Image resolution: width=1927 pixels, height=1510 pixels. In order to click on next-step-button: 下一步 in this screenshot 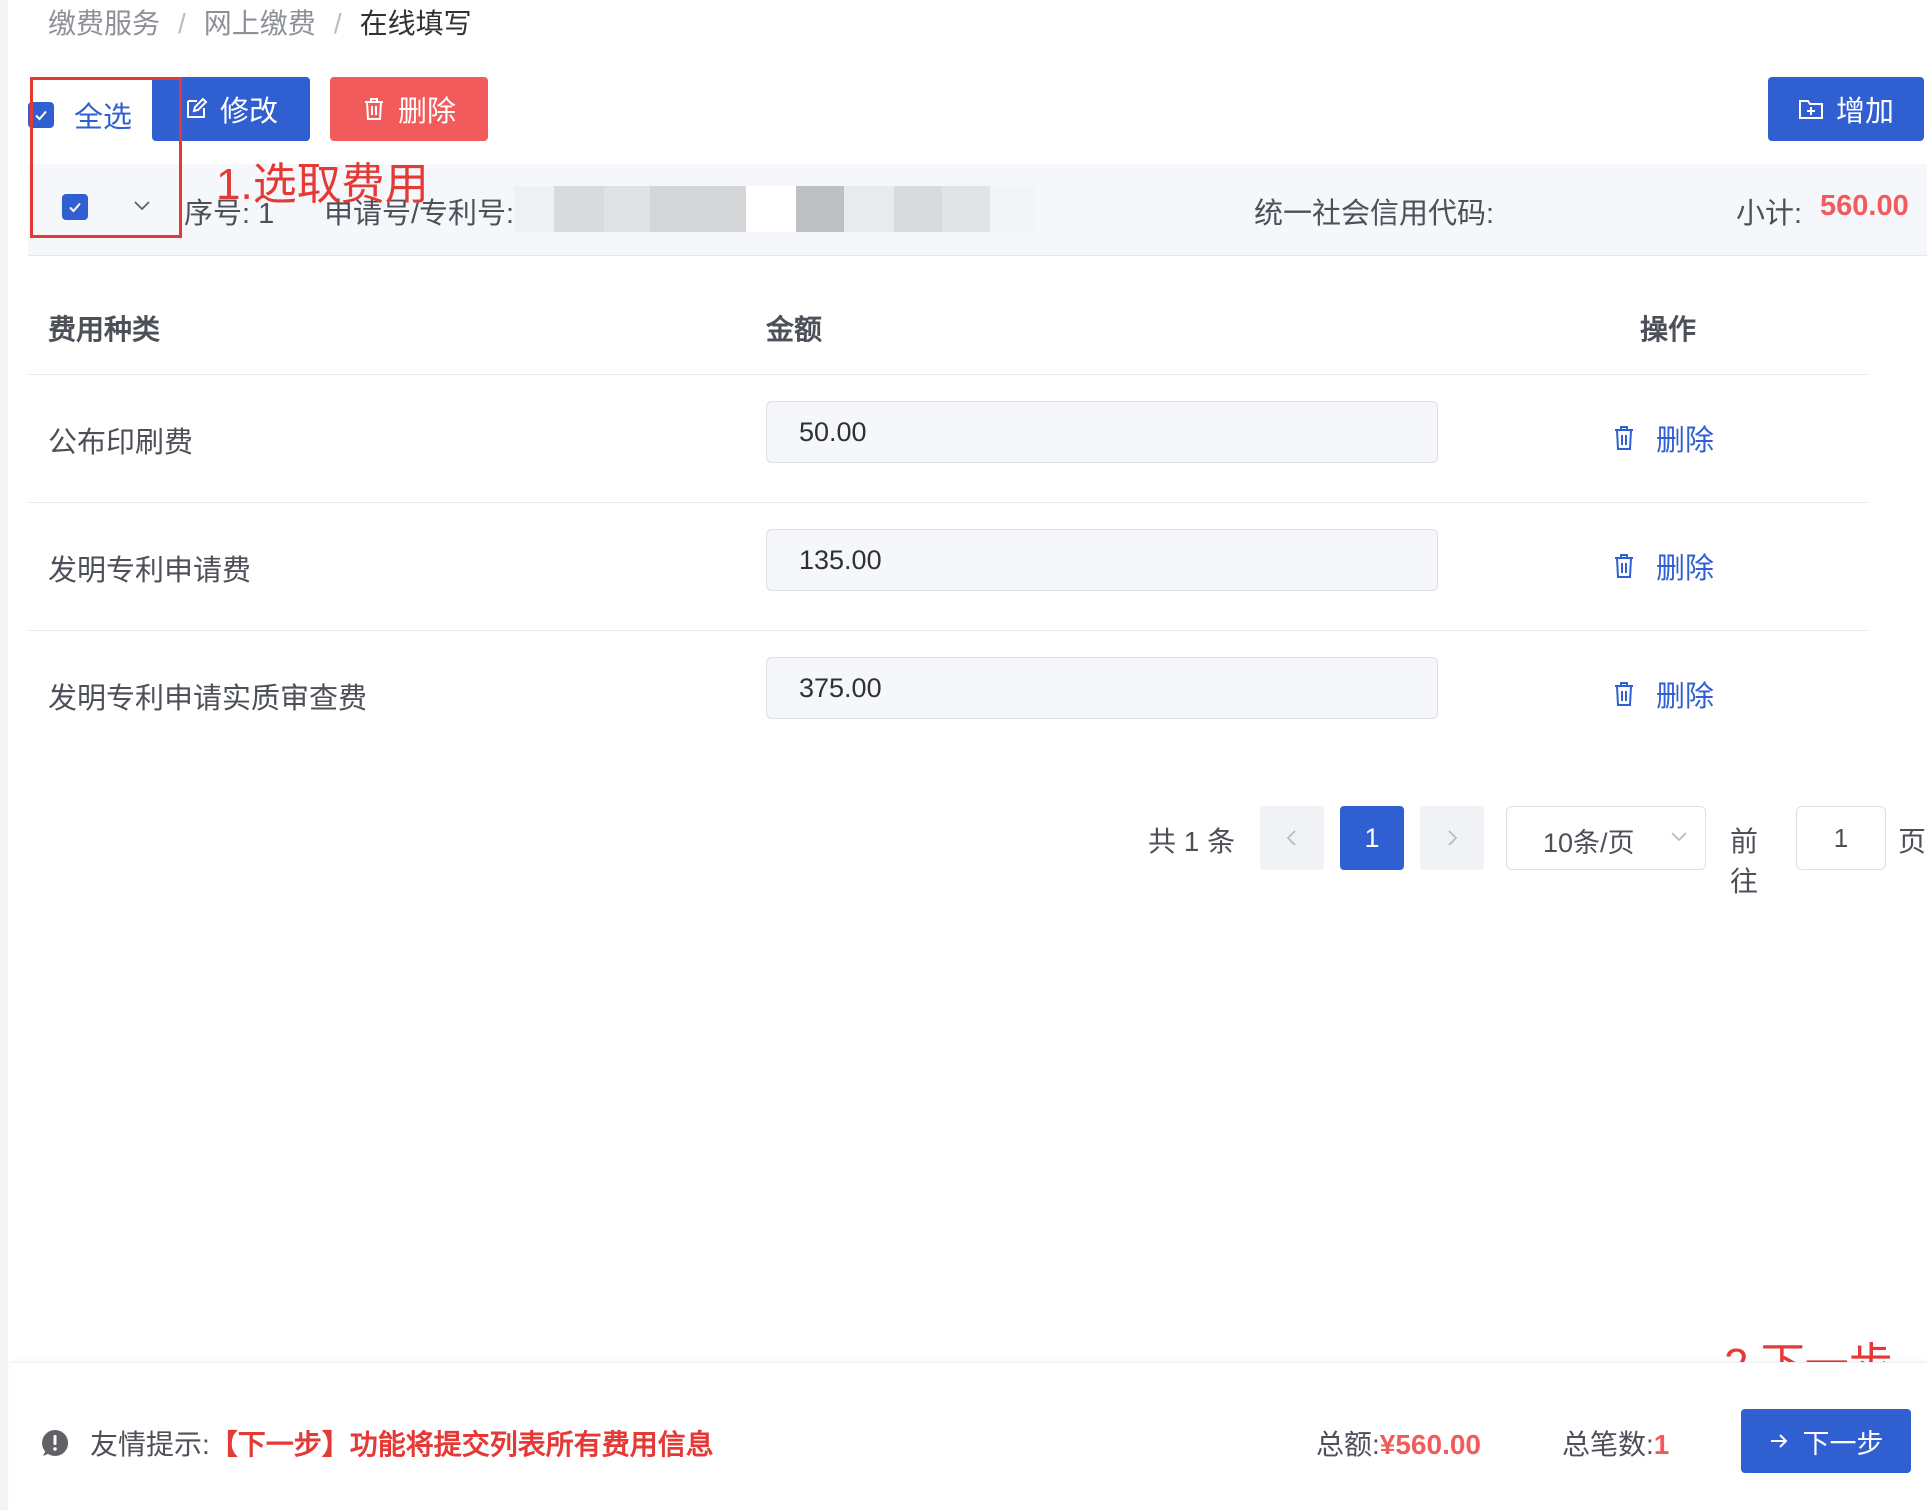, I will do `click(1826, 1441)`.